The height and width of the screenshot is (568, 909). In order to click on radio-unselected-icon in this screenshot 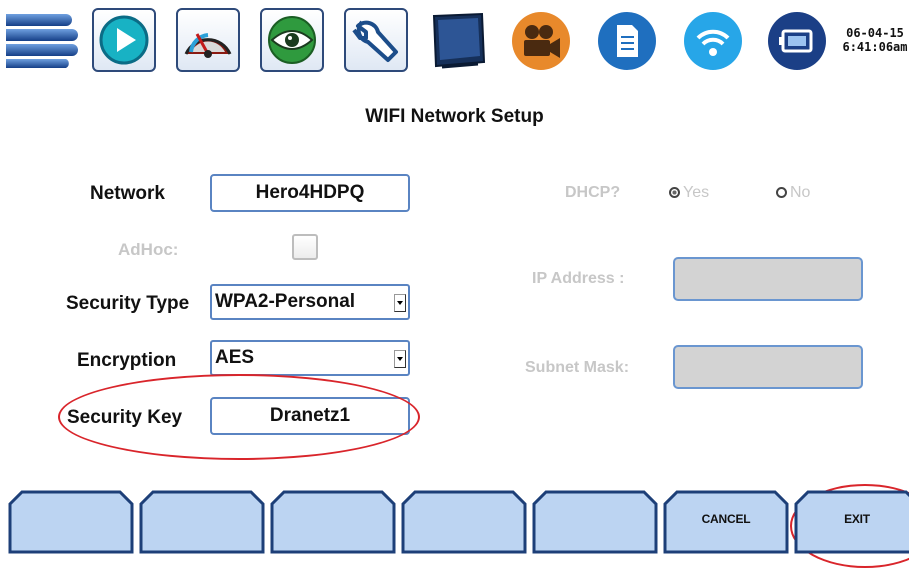, I will do `click(781, 192)`.